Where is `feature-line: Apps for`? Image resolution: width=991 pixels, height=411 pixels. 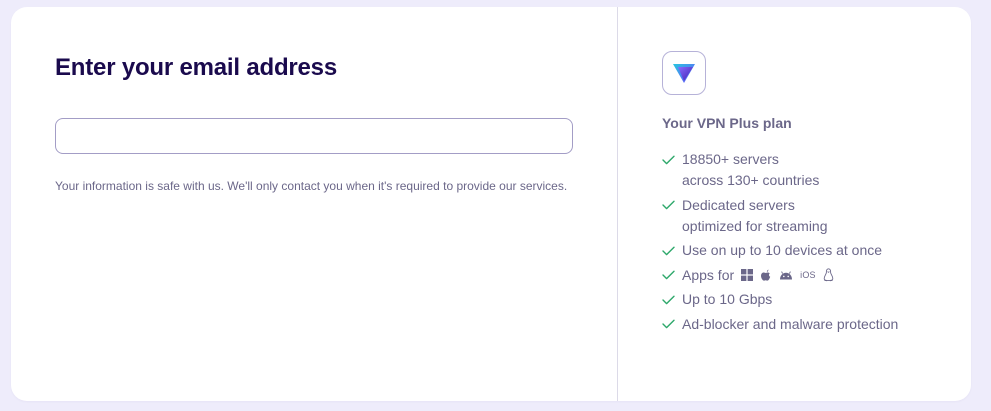
feature-line: Apps for is located at coordinates (708, 274).